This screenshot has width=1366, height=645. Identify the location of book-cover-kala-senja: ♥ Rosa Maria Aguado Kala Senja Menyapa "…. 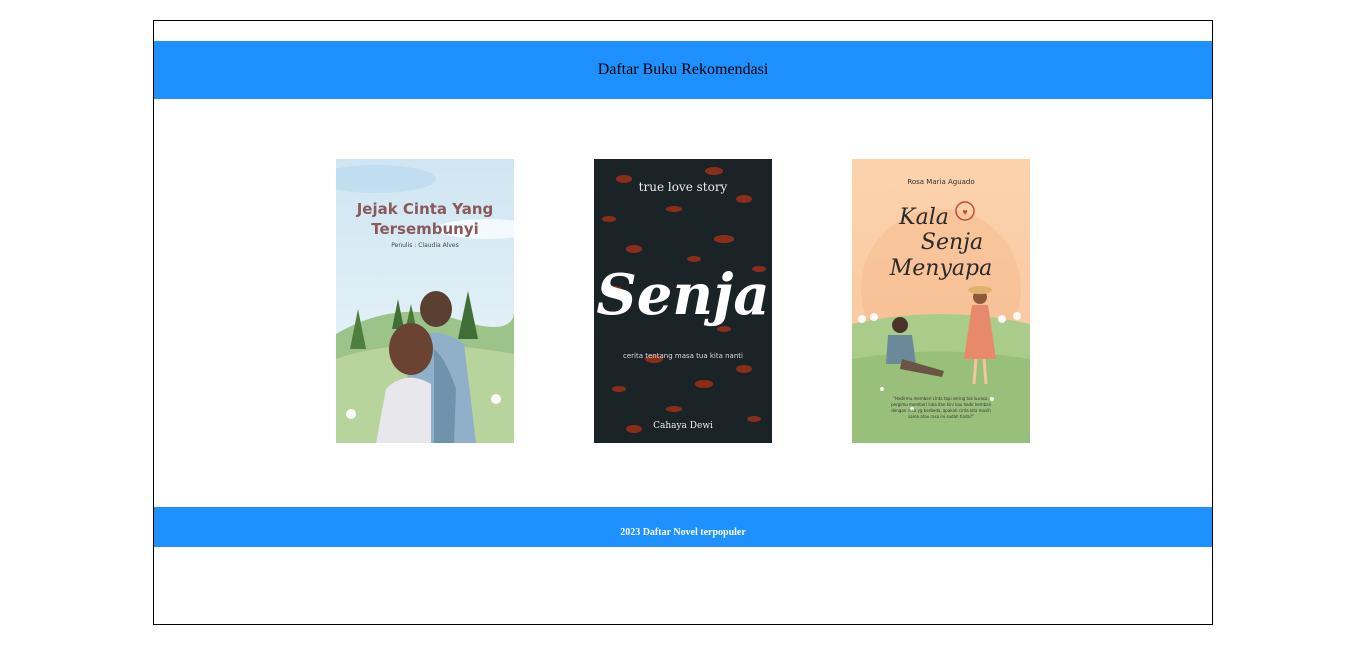
(941, 301).